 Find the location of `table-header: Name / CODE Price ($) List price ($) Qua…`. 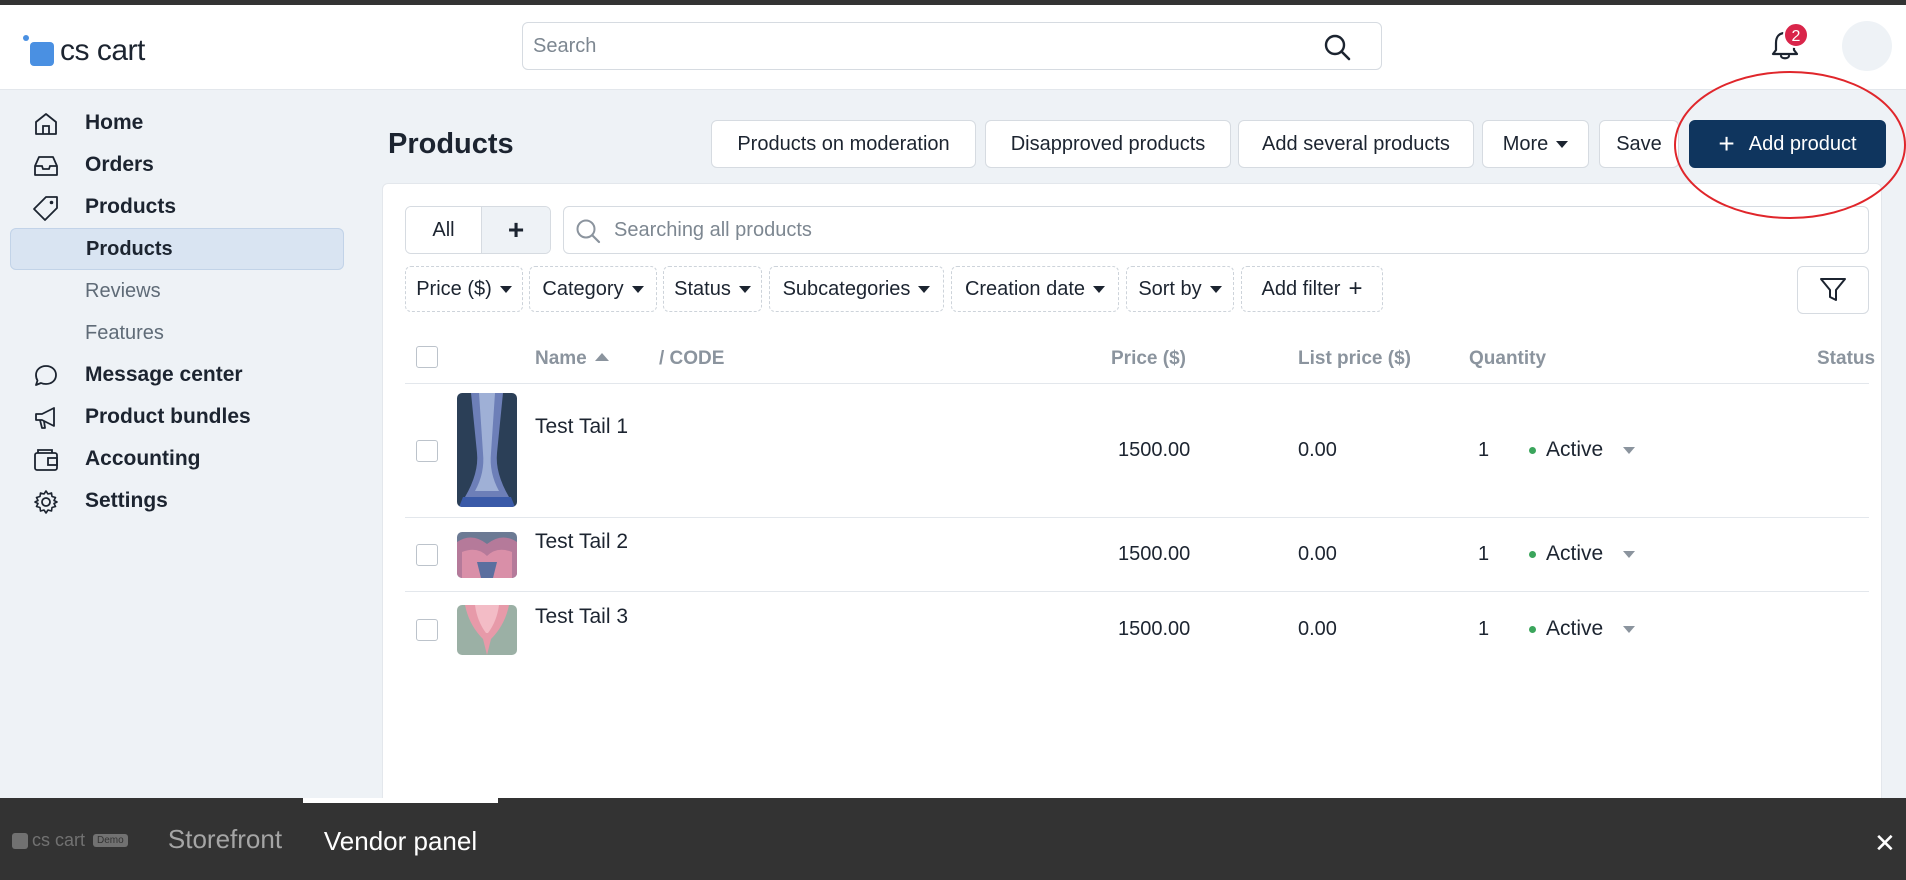

table-header: Name / CODE Price ($) List price ($) Qua… is located at coordinates (1140, 358).